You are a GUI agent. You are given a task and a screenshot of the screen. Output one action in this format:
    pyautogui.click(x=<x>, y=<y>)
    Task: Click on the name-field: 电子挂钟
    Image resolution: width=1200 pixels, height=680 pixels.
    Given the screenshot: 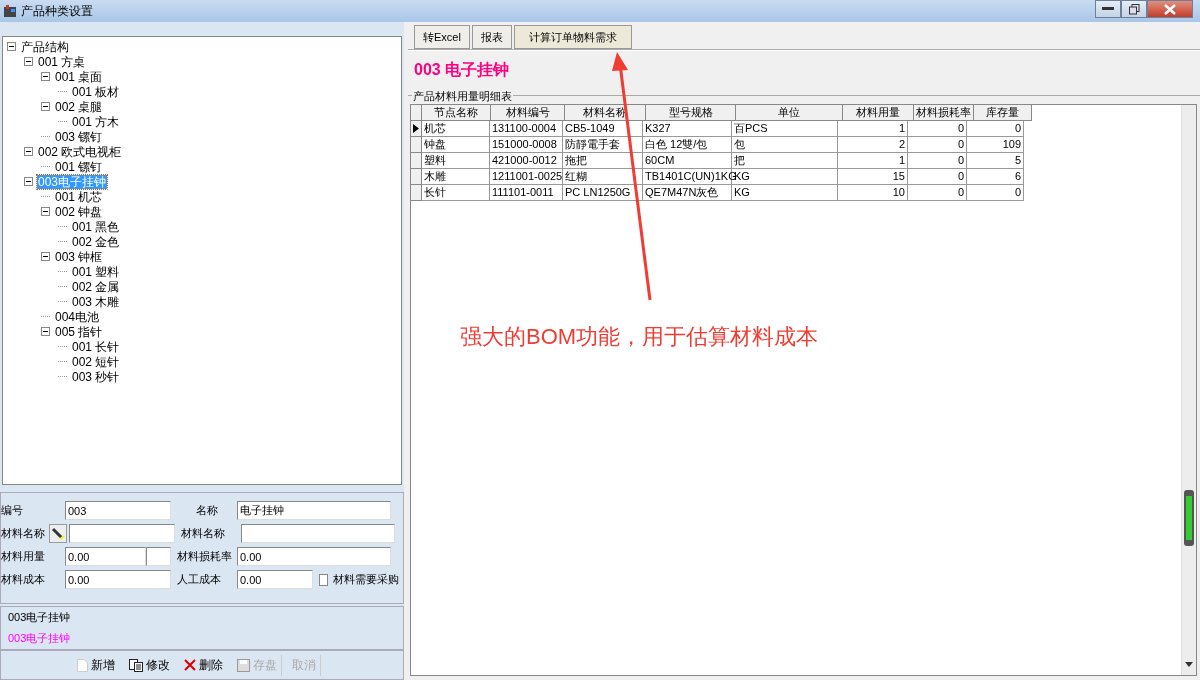 What is the action you would take?
    pyautogui.click(x=314, y=511)
    